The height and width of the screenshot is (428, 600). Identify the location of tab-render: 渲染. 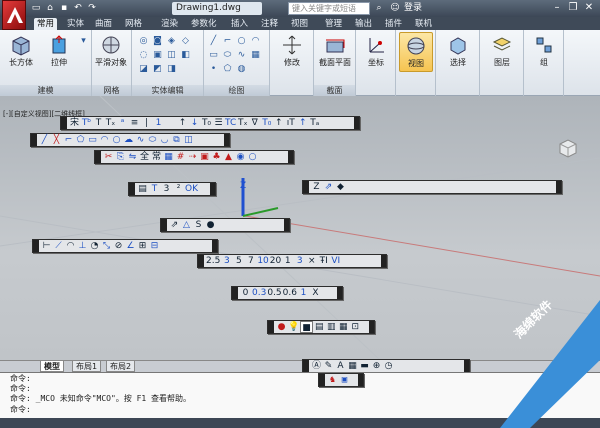
(169, 24).